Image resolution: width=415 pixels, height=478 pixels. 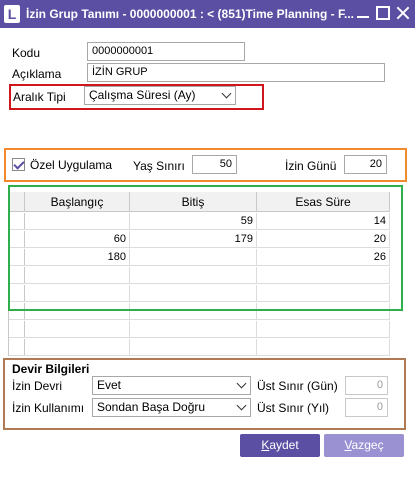 What do you see at coordinates (151, 407) in the screenshot?
I see `izin-kullanimi-value: Sondan Başa Doğru` at bounding box center [151, 407].